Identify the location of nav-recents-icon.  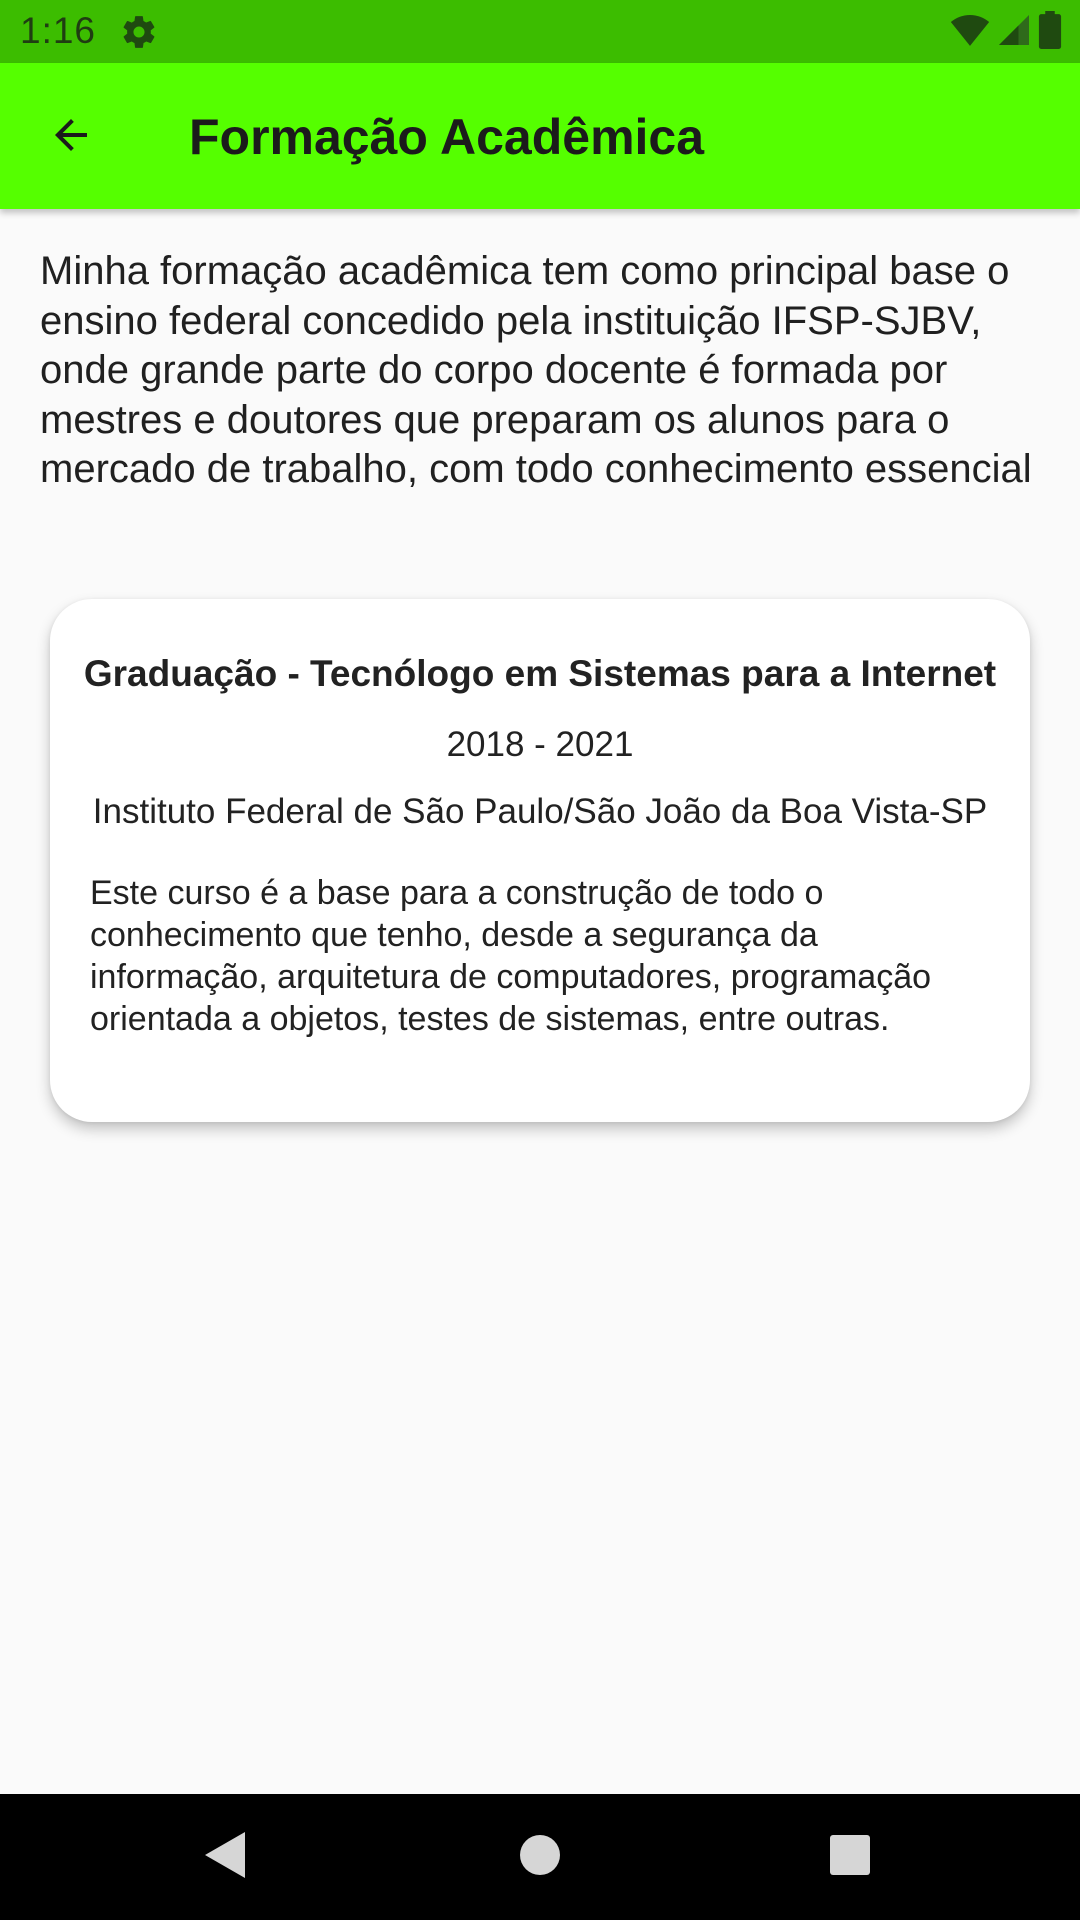
(850, 1857).